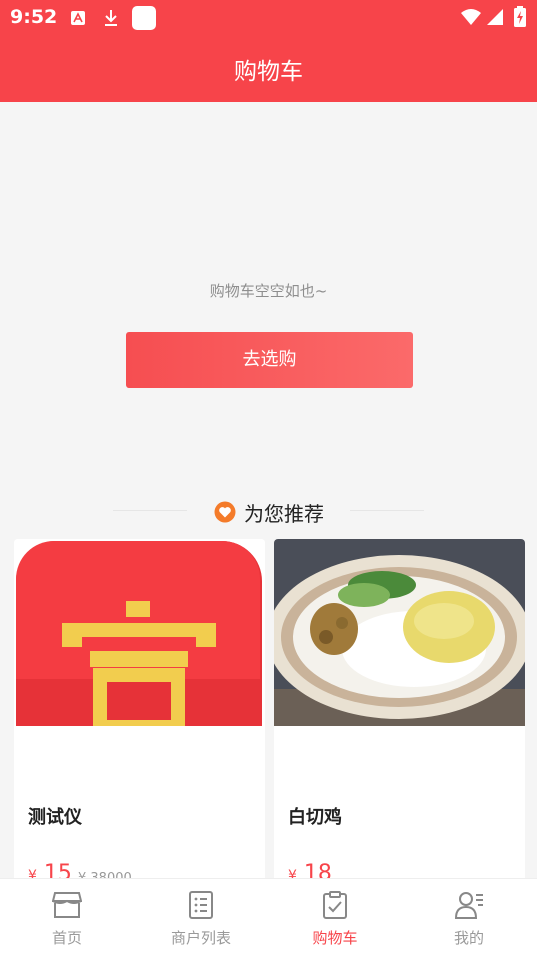 The image size is (537, 956). What do you see at coordinates (399, 632) in the screenshot?
I see `chicken-rice-photo` at bounding box center [399, 632].